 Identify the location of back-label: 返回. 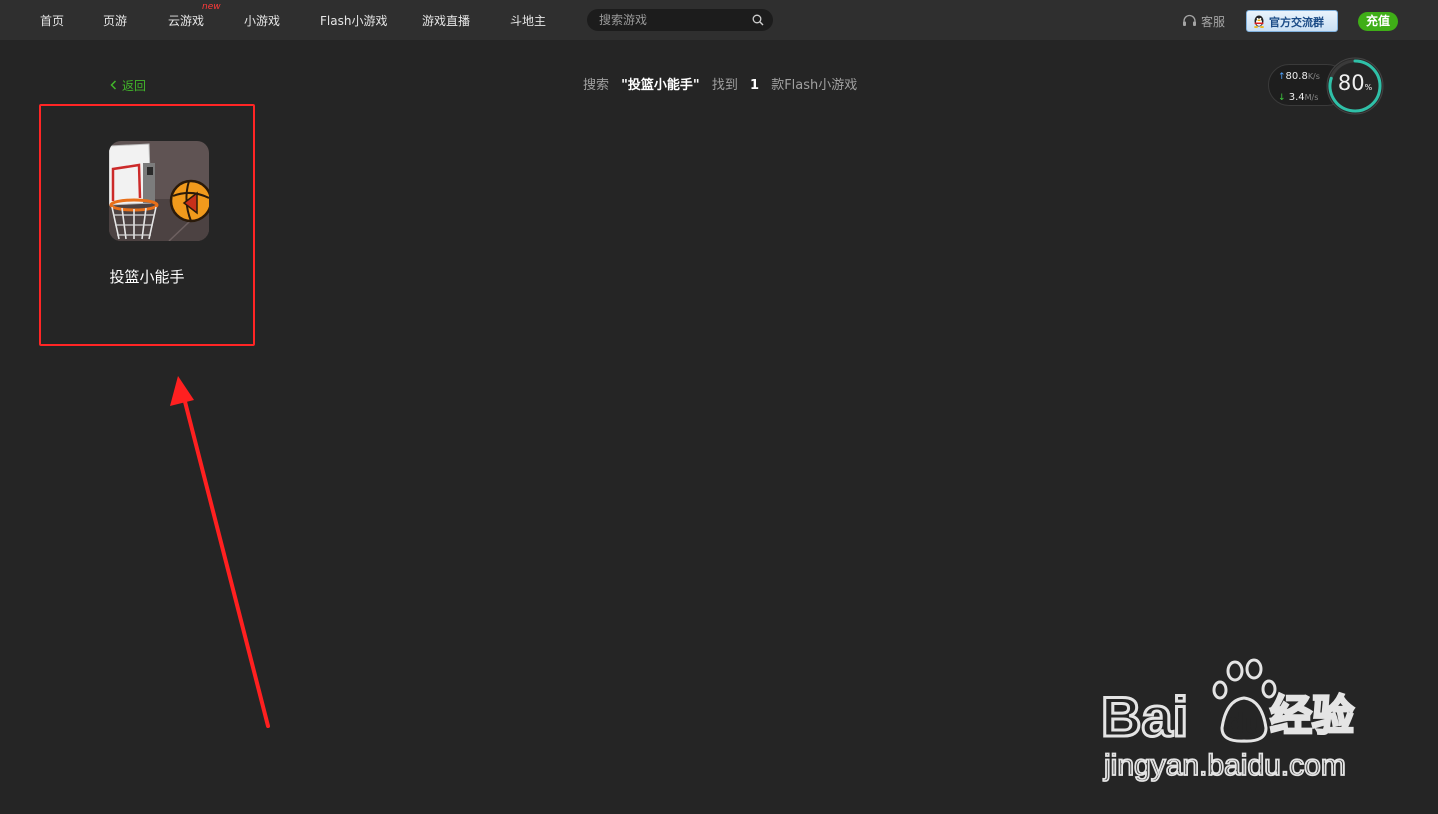
(134, 86).